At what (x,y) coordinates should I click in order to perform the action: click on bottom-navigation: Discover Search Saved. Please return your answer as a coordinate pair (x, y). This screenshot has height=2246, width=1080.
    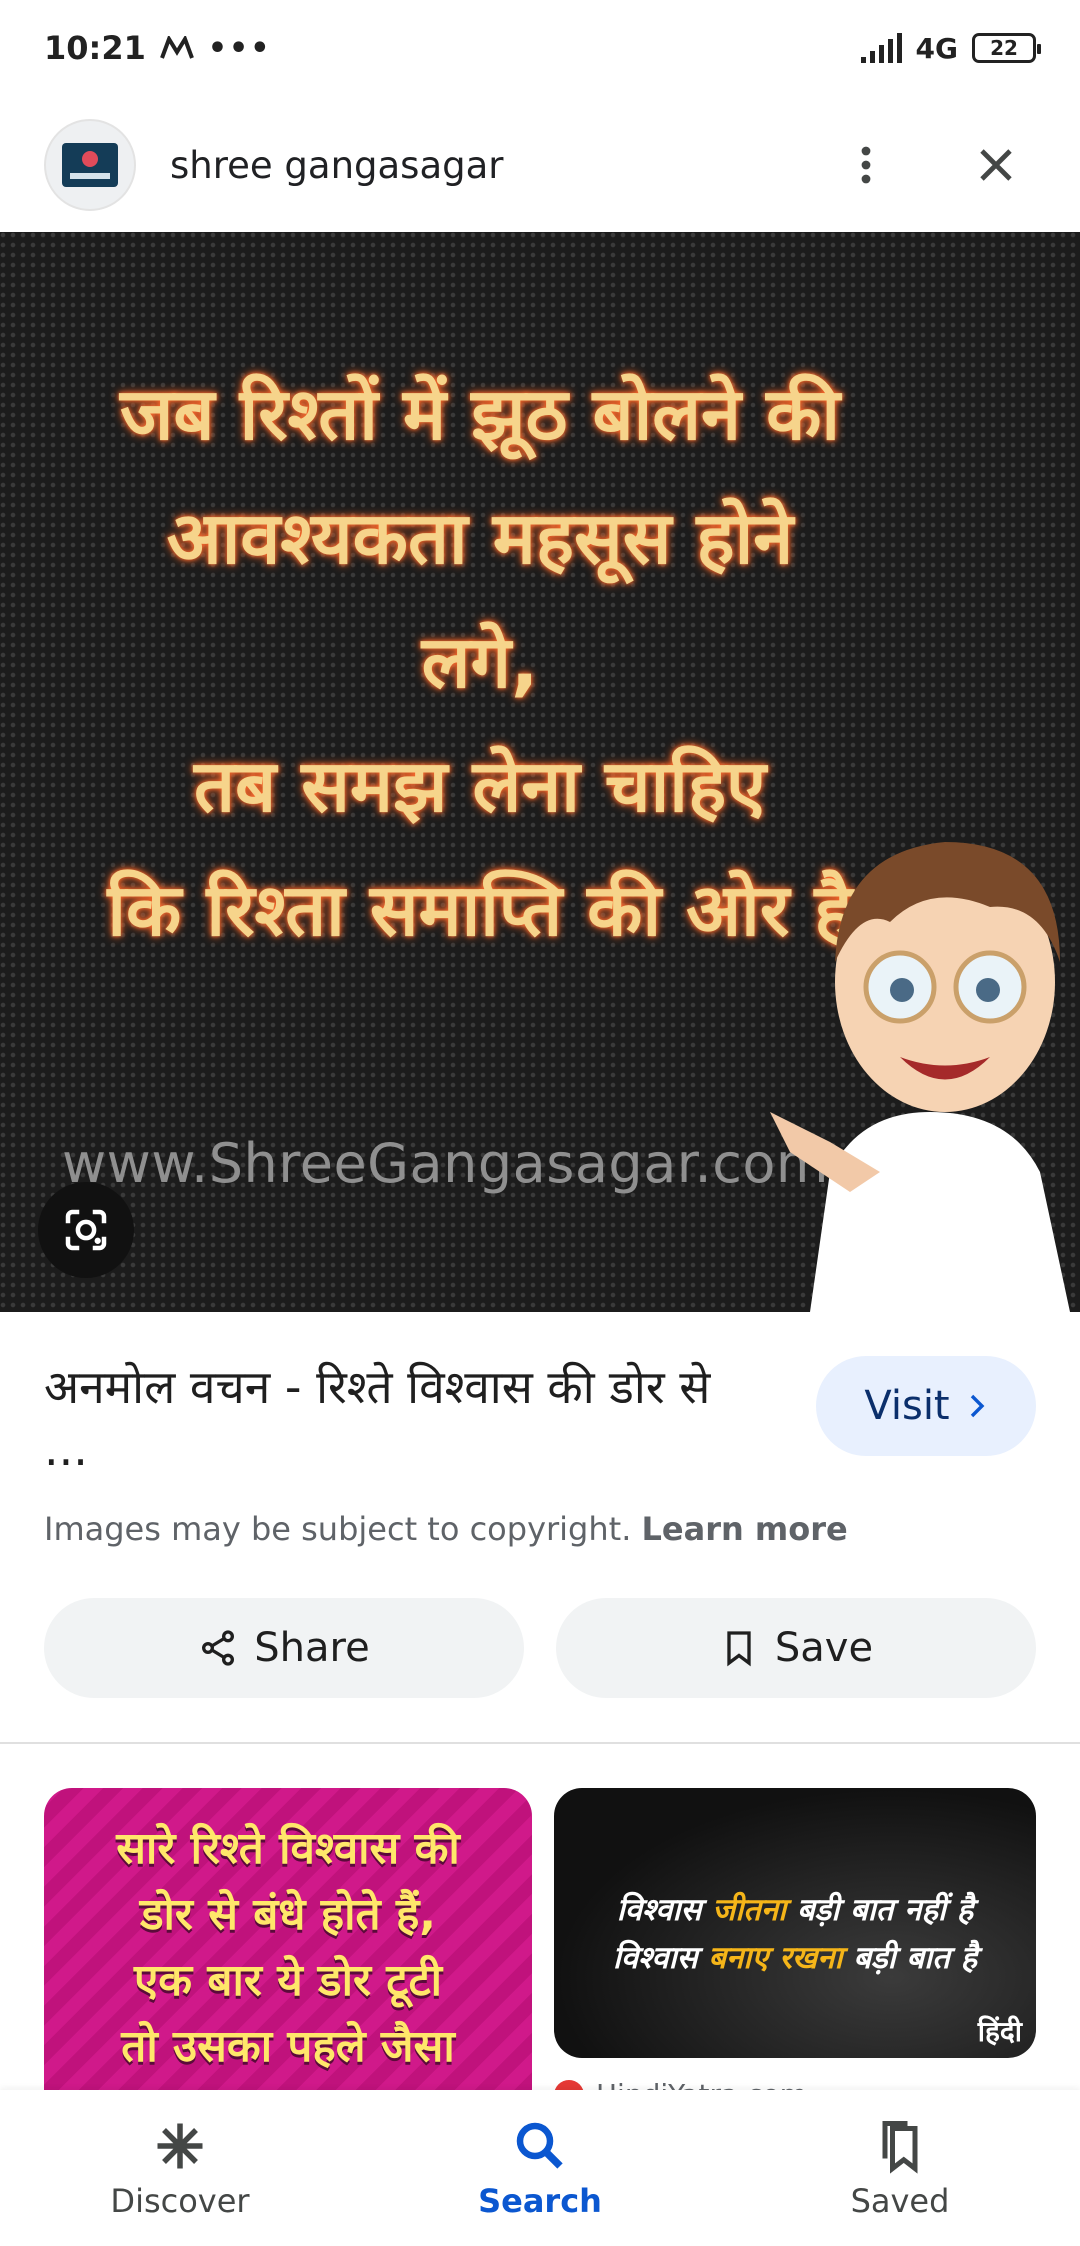
    Looking at the image, I should click on (540, 2168).